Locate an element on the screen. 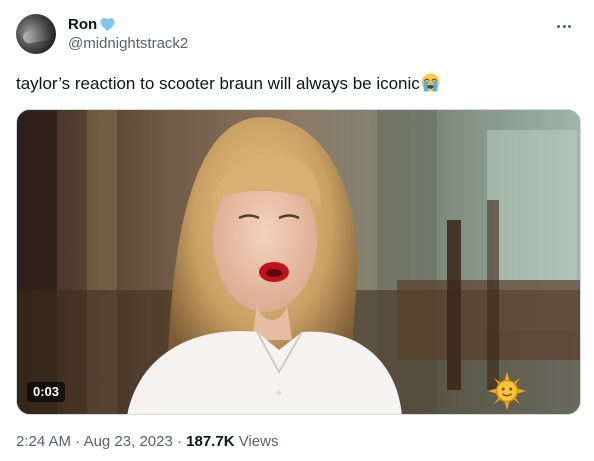  display-name-row: Ron is located at coordinates (128, 24).